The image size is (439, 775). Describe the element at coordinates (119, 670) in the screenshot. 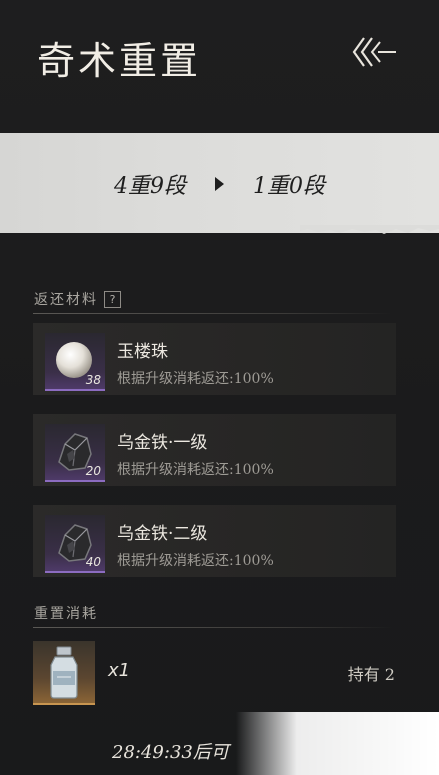

I see `cost-quantity: x1` at that location.